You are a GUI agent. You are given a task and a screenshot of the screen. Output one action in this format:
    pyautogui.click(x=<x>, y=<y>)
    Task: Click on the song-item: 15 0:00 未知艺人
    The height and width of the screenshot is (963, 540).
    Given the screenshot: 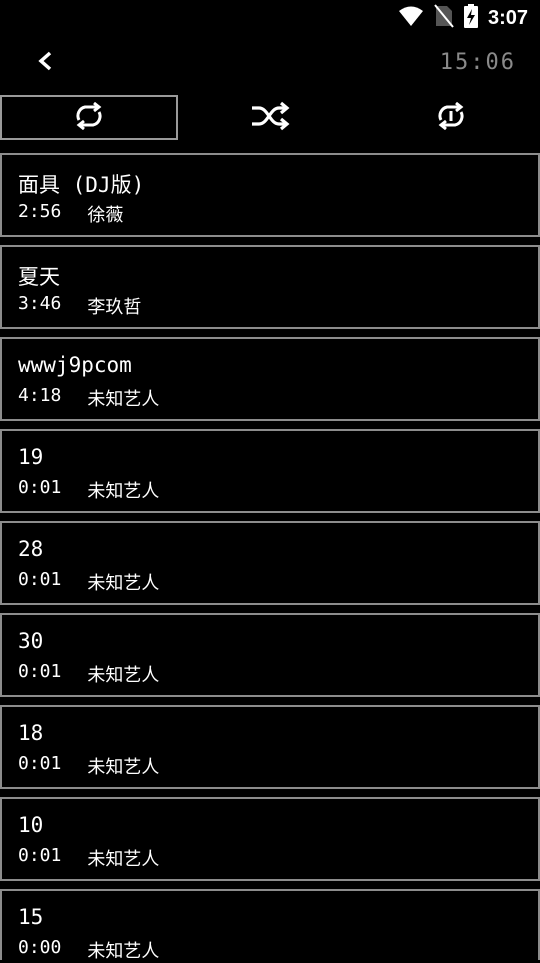 What is the action you would take?
    pyautogui.click(x=270, y=926)
    